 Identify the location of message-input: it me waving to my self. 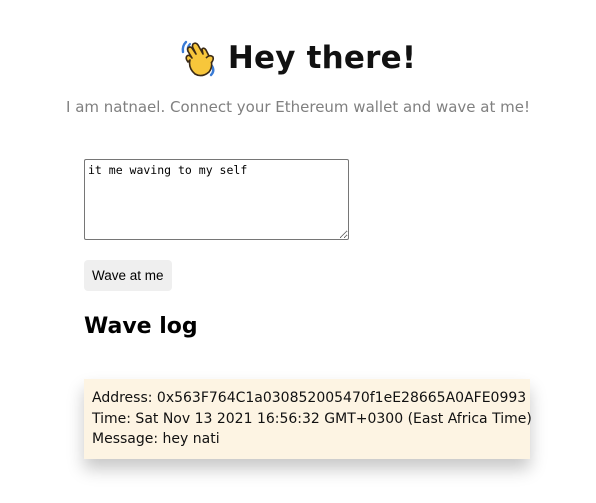
(216, 199).